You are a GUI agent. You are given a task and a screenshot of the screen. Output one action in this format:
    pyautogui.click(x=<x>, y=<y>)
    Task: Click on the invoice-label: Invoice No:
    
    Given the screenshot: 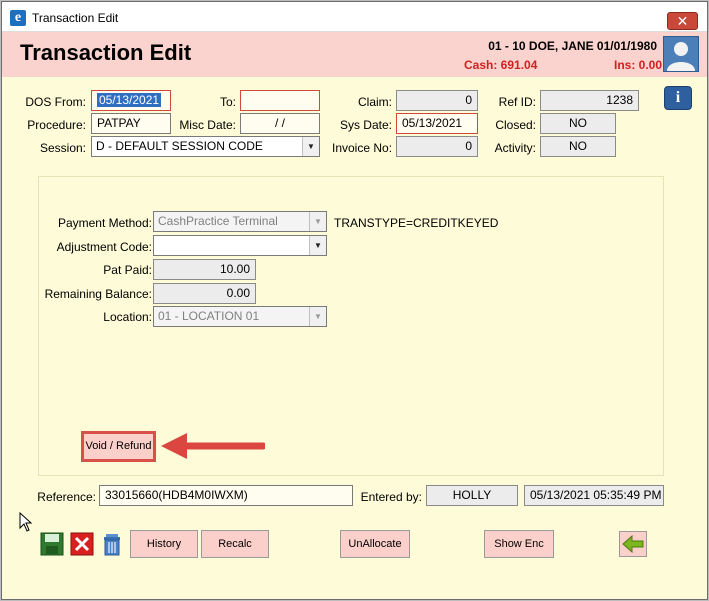 What is the action you would take?
    pyautogui.click(x=362, y=148)
    